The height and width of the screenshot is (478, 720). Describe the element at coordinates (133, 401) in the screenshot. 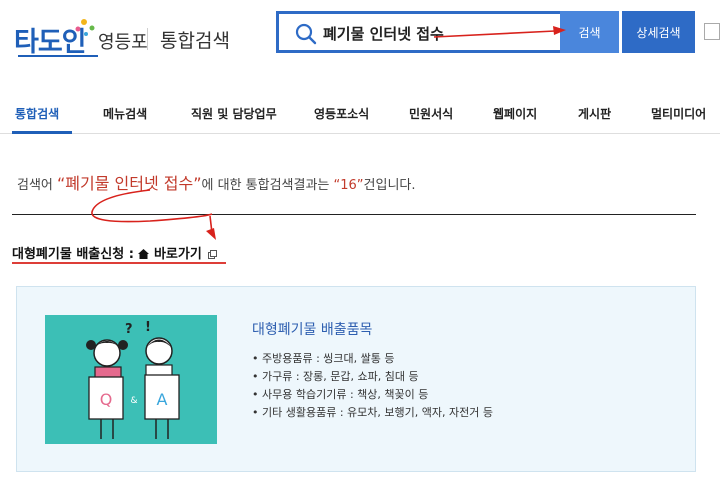

I see `thumb-label-and: &` at that location.